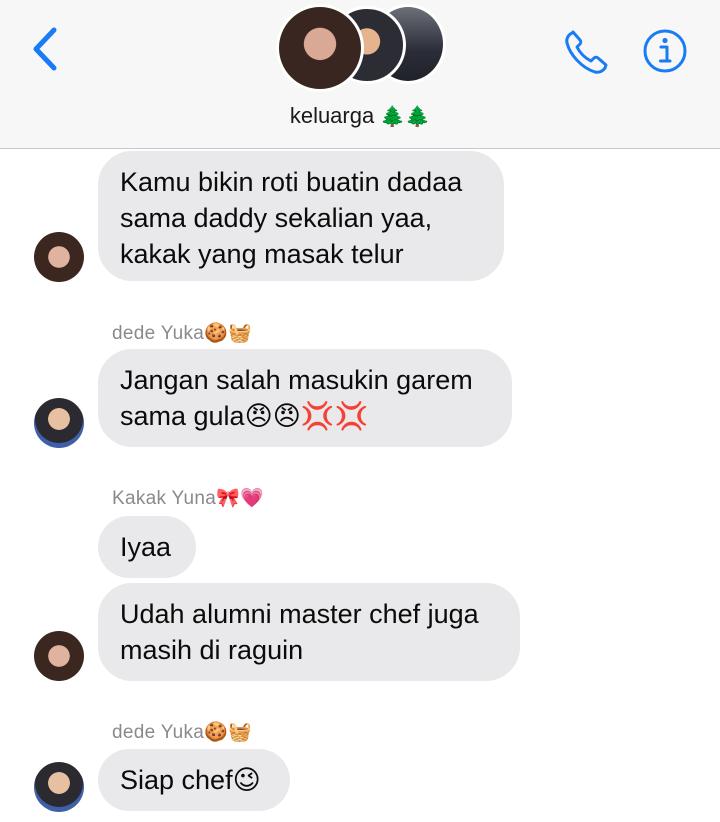 Image resolution: width=720 pixels, height=822 pixels. What do you see at coordinates (305, 398) in the screenshot?
I see `message-bubble: Jangan salah masukin garem sama gula😠😠💢💢` at bounding box center [305, 398].